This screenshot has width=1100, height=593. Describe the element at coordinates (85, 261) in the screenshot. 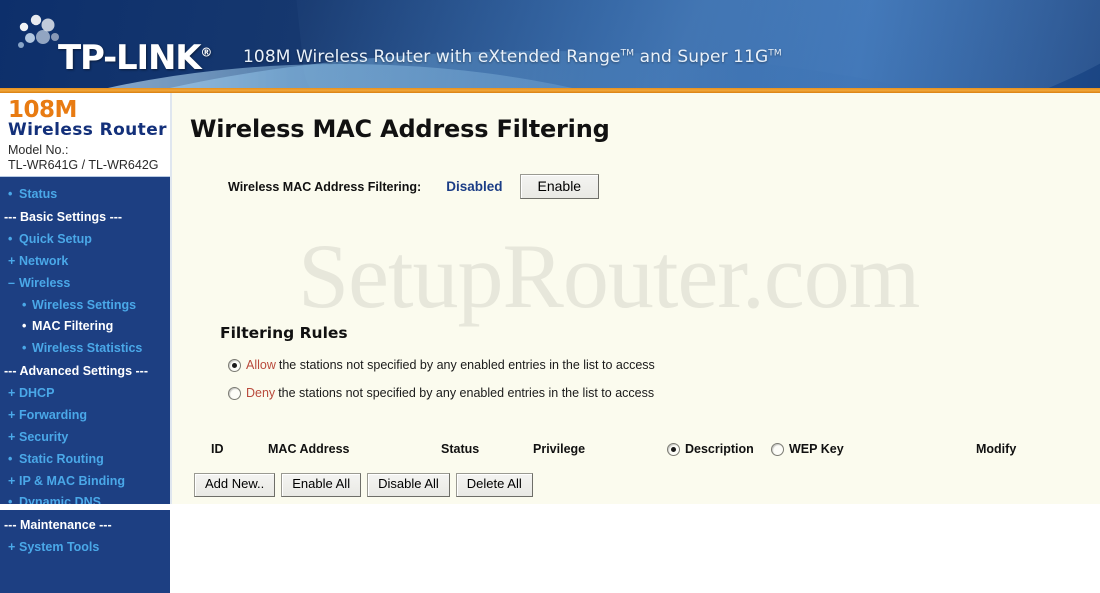

I see `sidebar-item-network: + Network` at that location.